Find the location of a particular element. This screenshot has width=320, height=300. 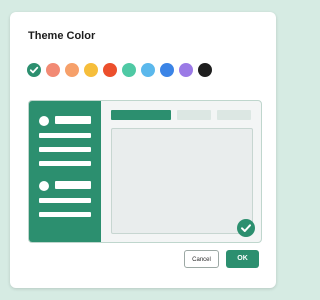

preview-sidebar is located at coordinates (65, 171).